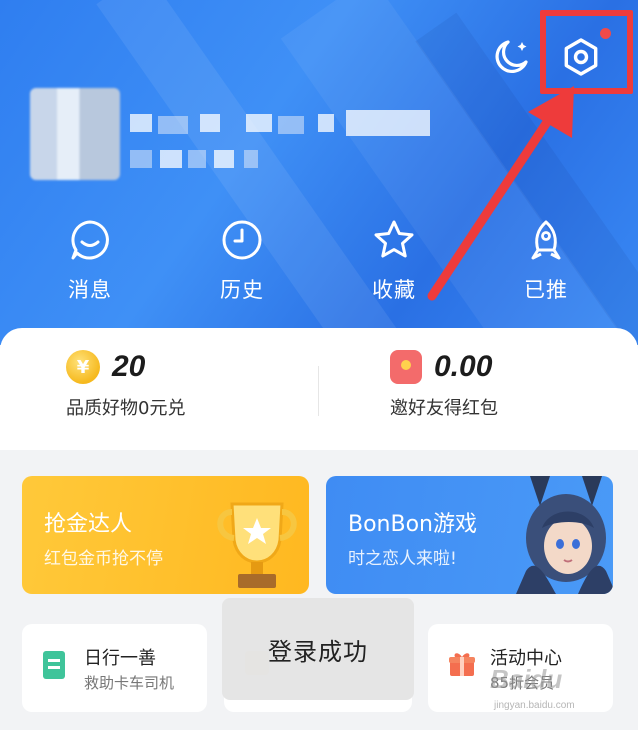 The image size is (638, 730). Describe the element at coordinates (90, 240) in the screenshot. I see `chat-smile-icon` at that location.